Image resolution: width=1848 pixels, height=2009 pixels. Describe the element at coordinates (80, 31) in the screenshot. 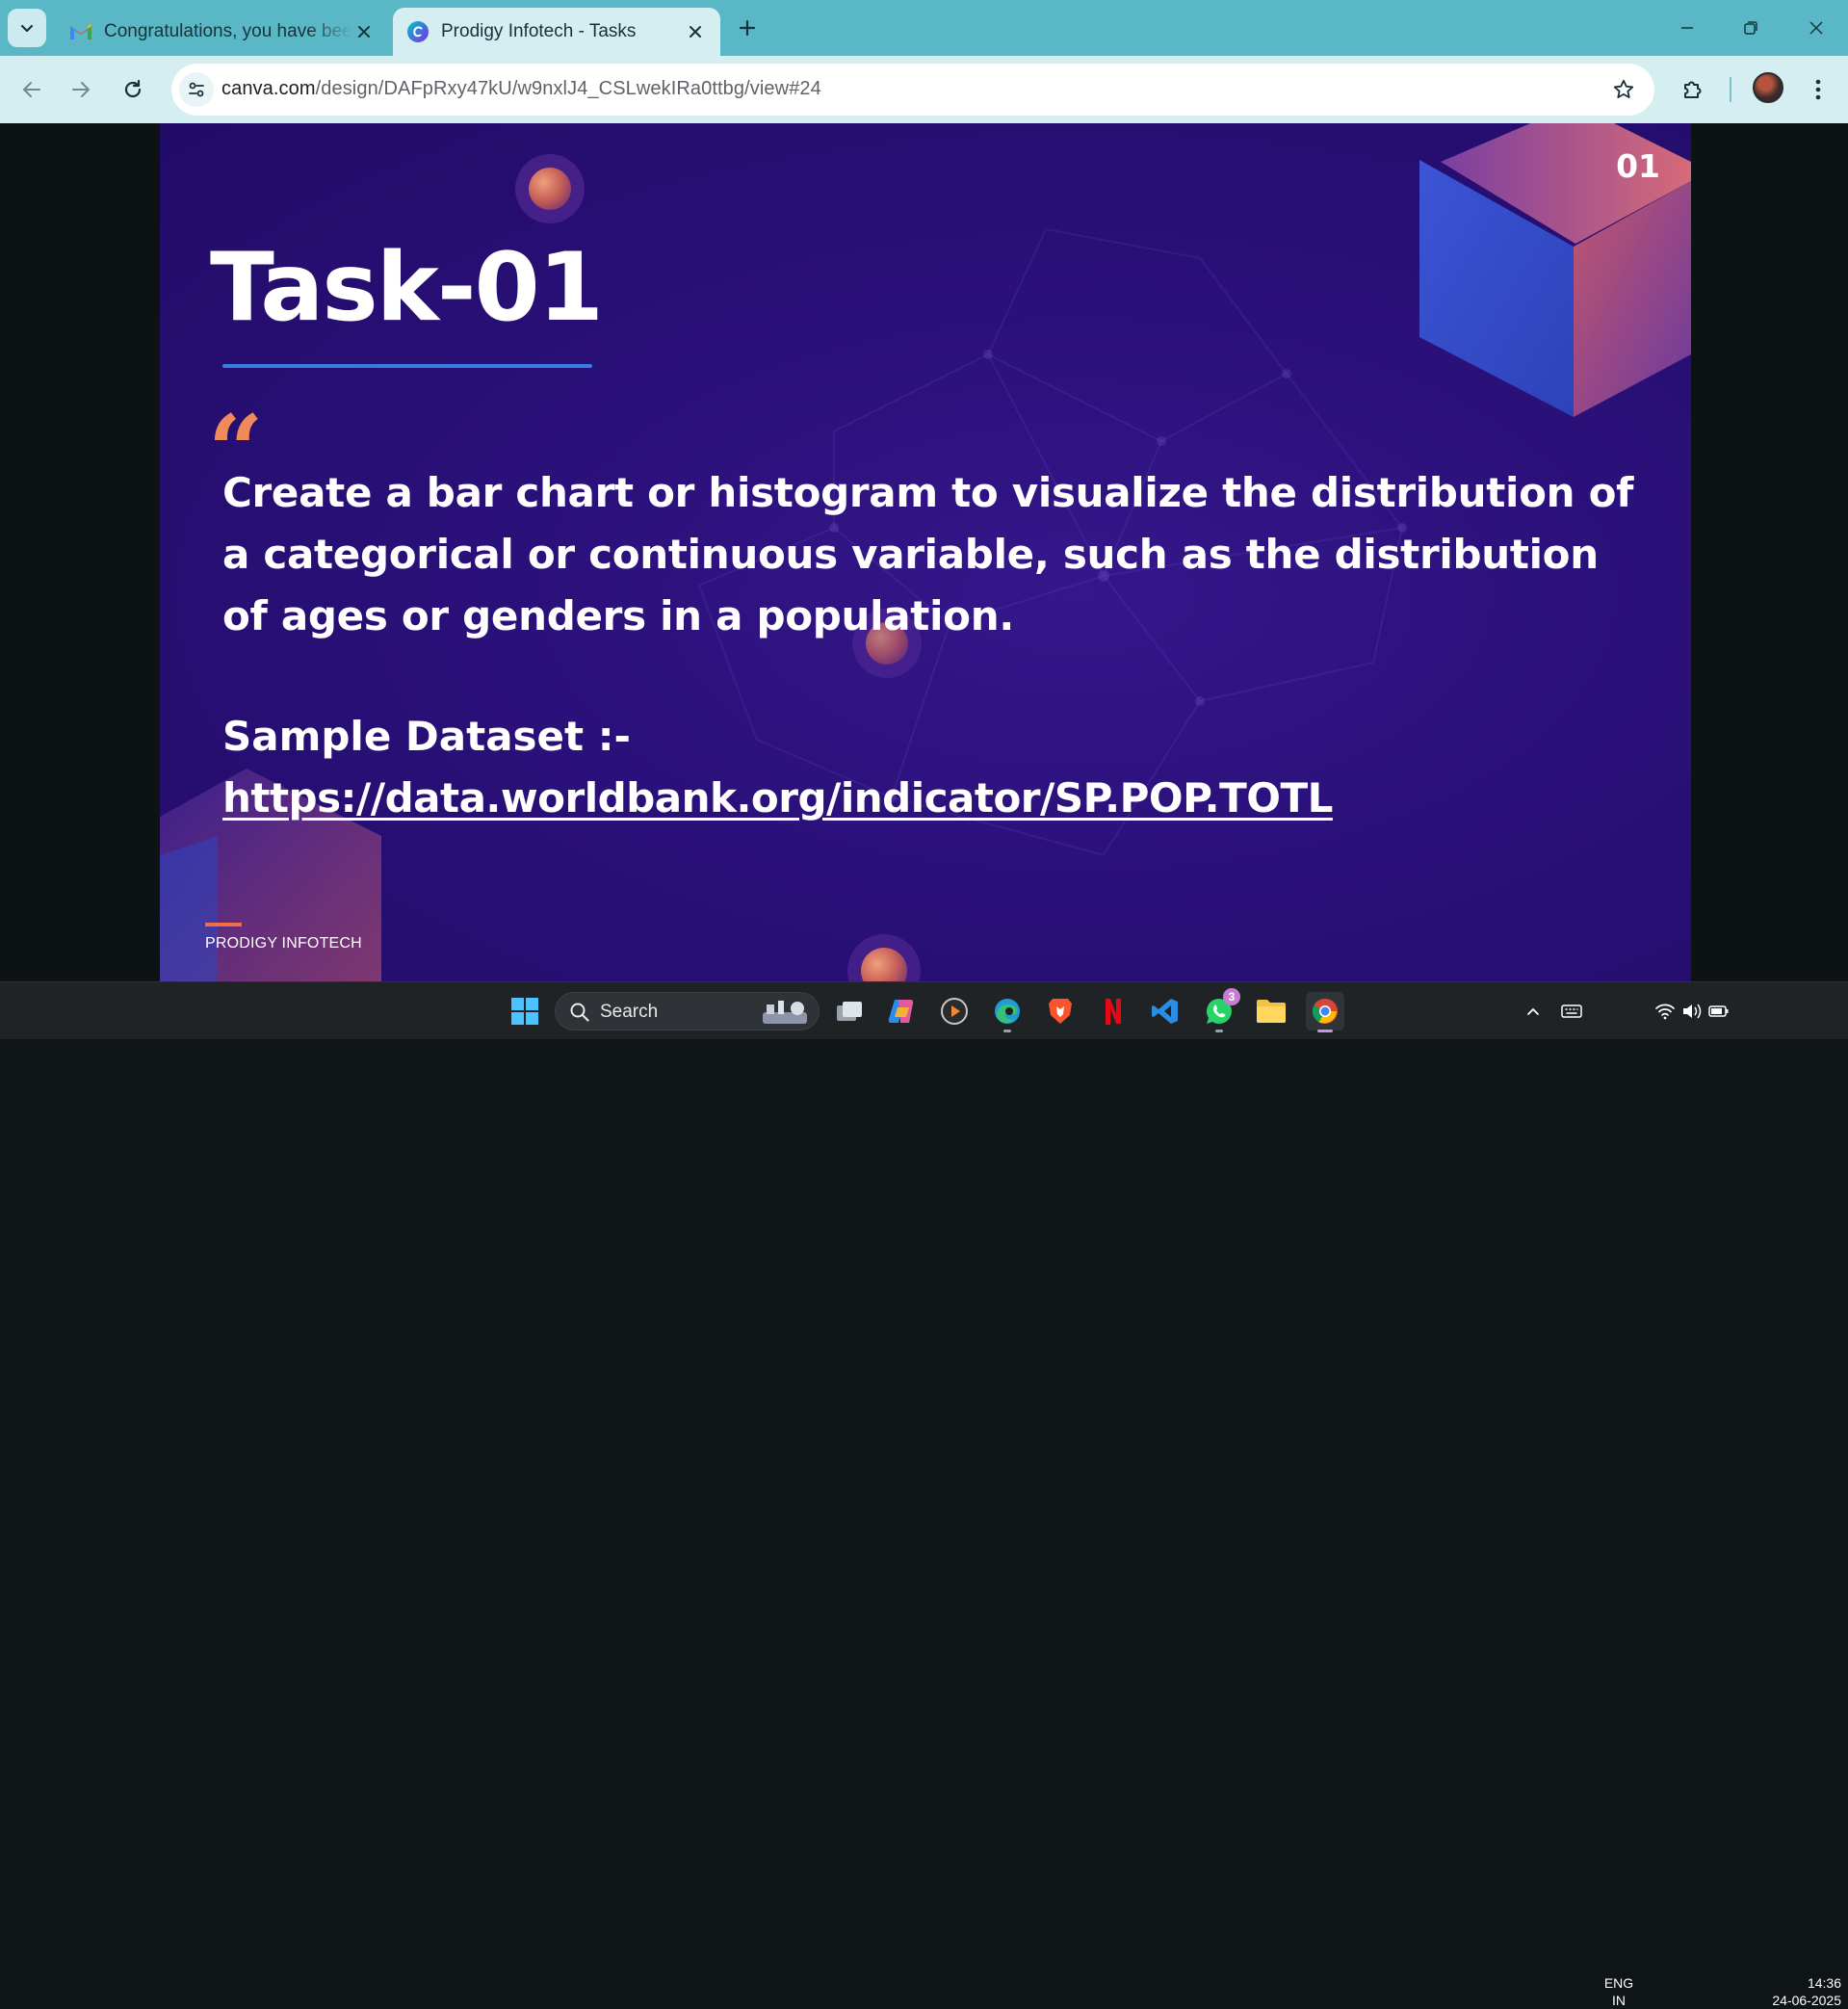

I see `gmail-icon` at that location.